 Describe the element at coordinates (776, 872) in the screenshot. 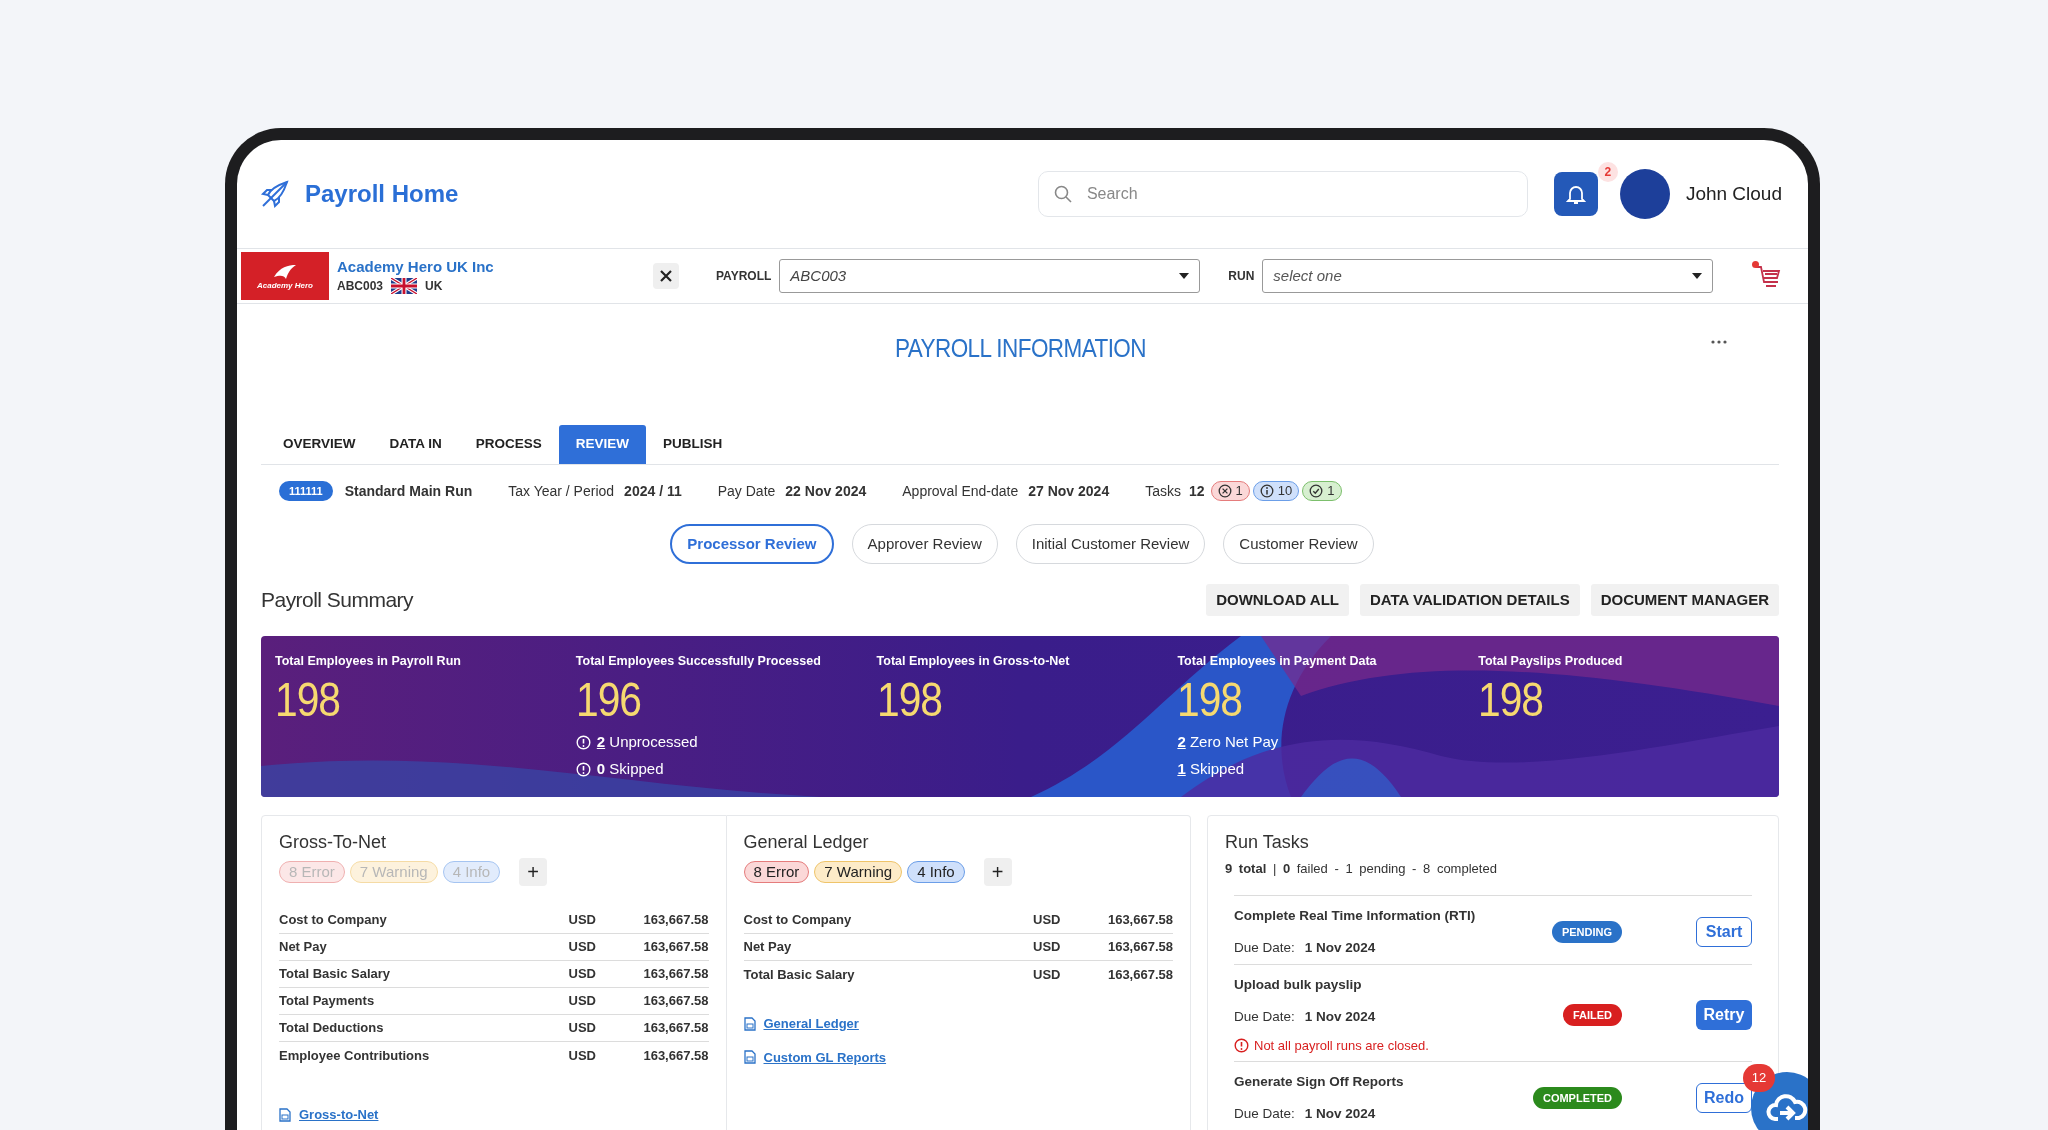

I see `issue-badge: 8 Error` at that location.